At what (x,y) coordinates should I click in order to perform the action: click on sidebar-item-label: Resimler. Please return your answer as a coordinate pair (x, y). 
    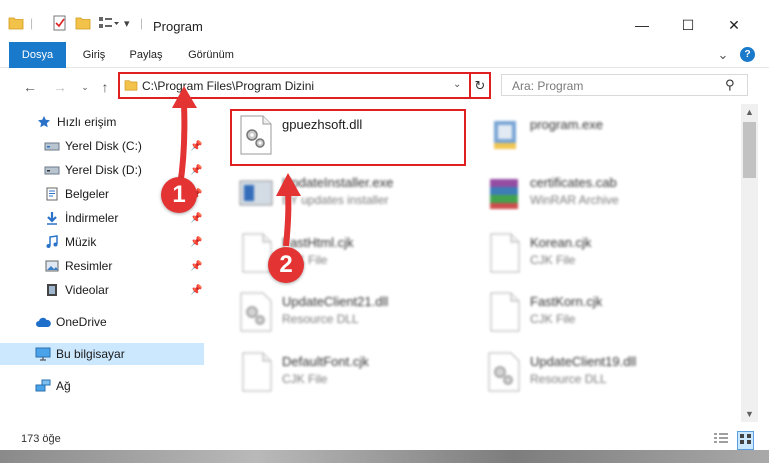
    Looking at the image, I should click on (89, 266).